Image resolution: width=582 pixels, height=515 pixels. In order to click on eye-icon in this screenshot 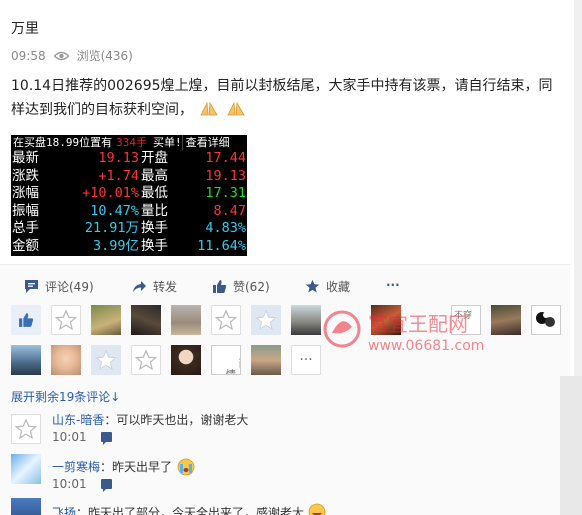, I will do `click(61, 55)`.